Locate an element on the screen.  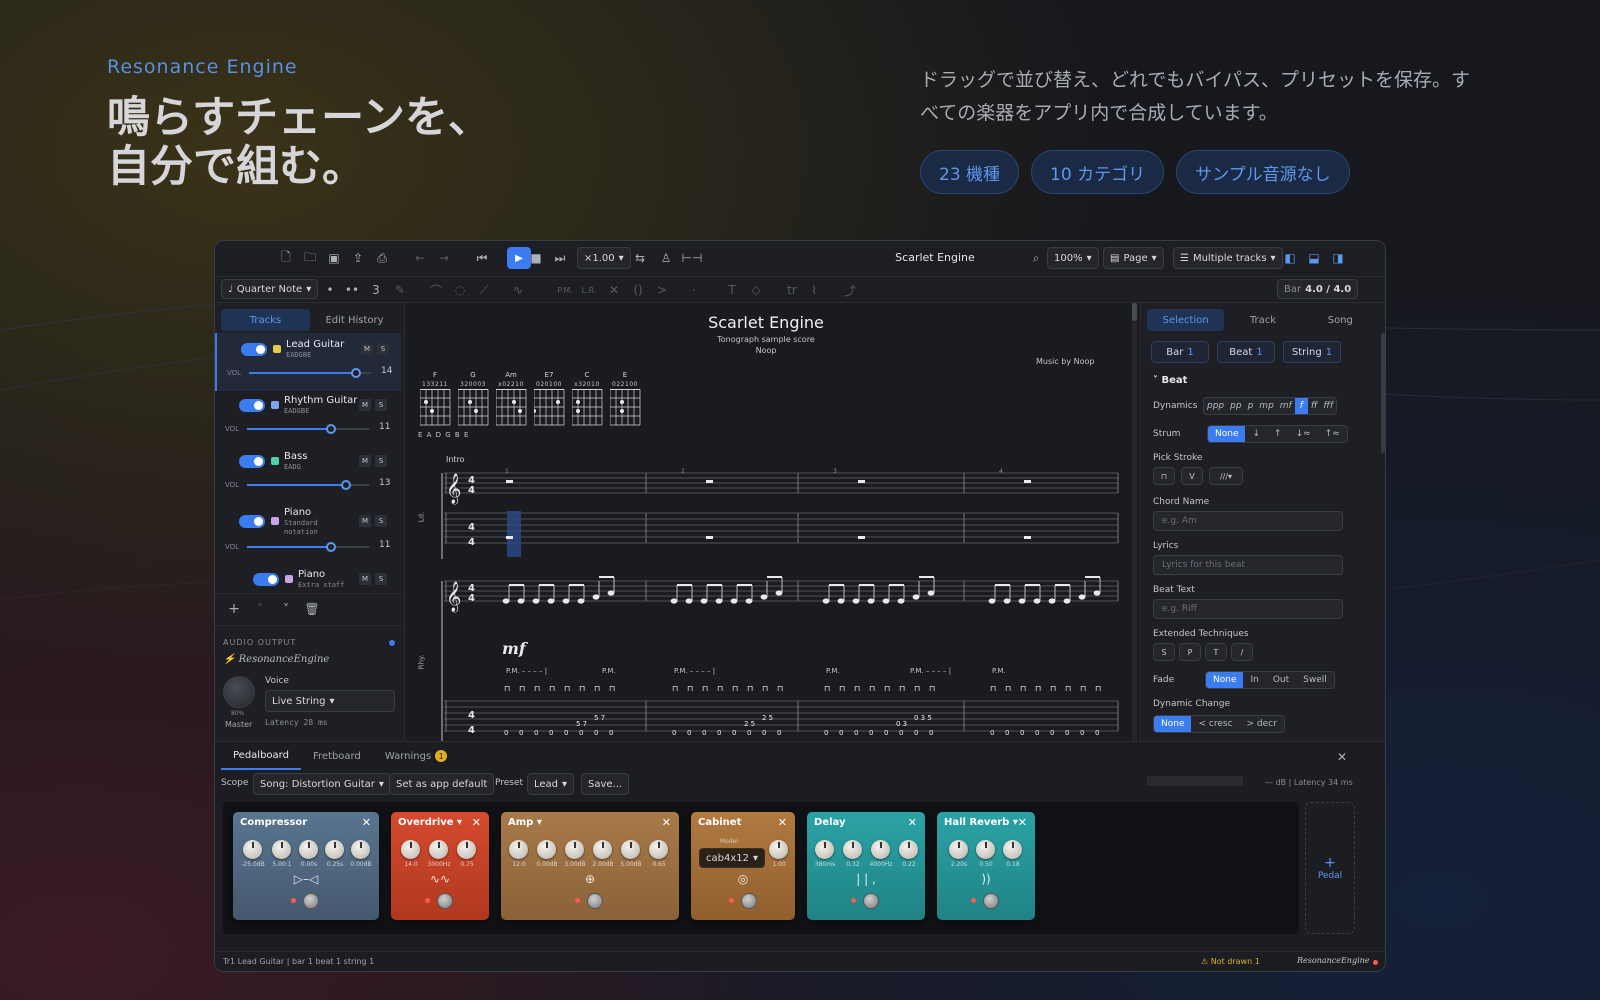
pedal-cabinet: Cabinet ✕ Model cab4x12 ▾ 1.00 ◎ is located at coordinates (743, 866).